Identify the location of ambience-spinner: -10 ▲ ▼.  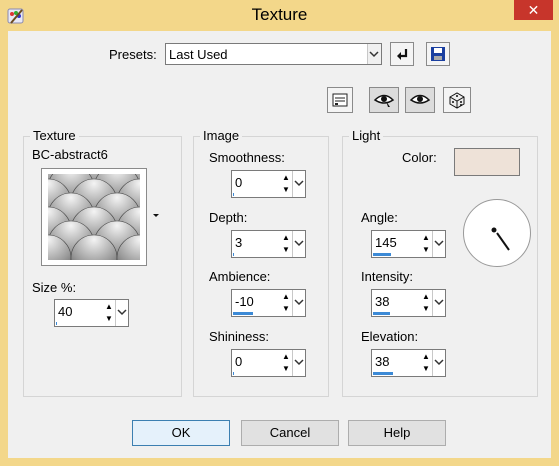
(268, 303).